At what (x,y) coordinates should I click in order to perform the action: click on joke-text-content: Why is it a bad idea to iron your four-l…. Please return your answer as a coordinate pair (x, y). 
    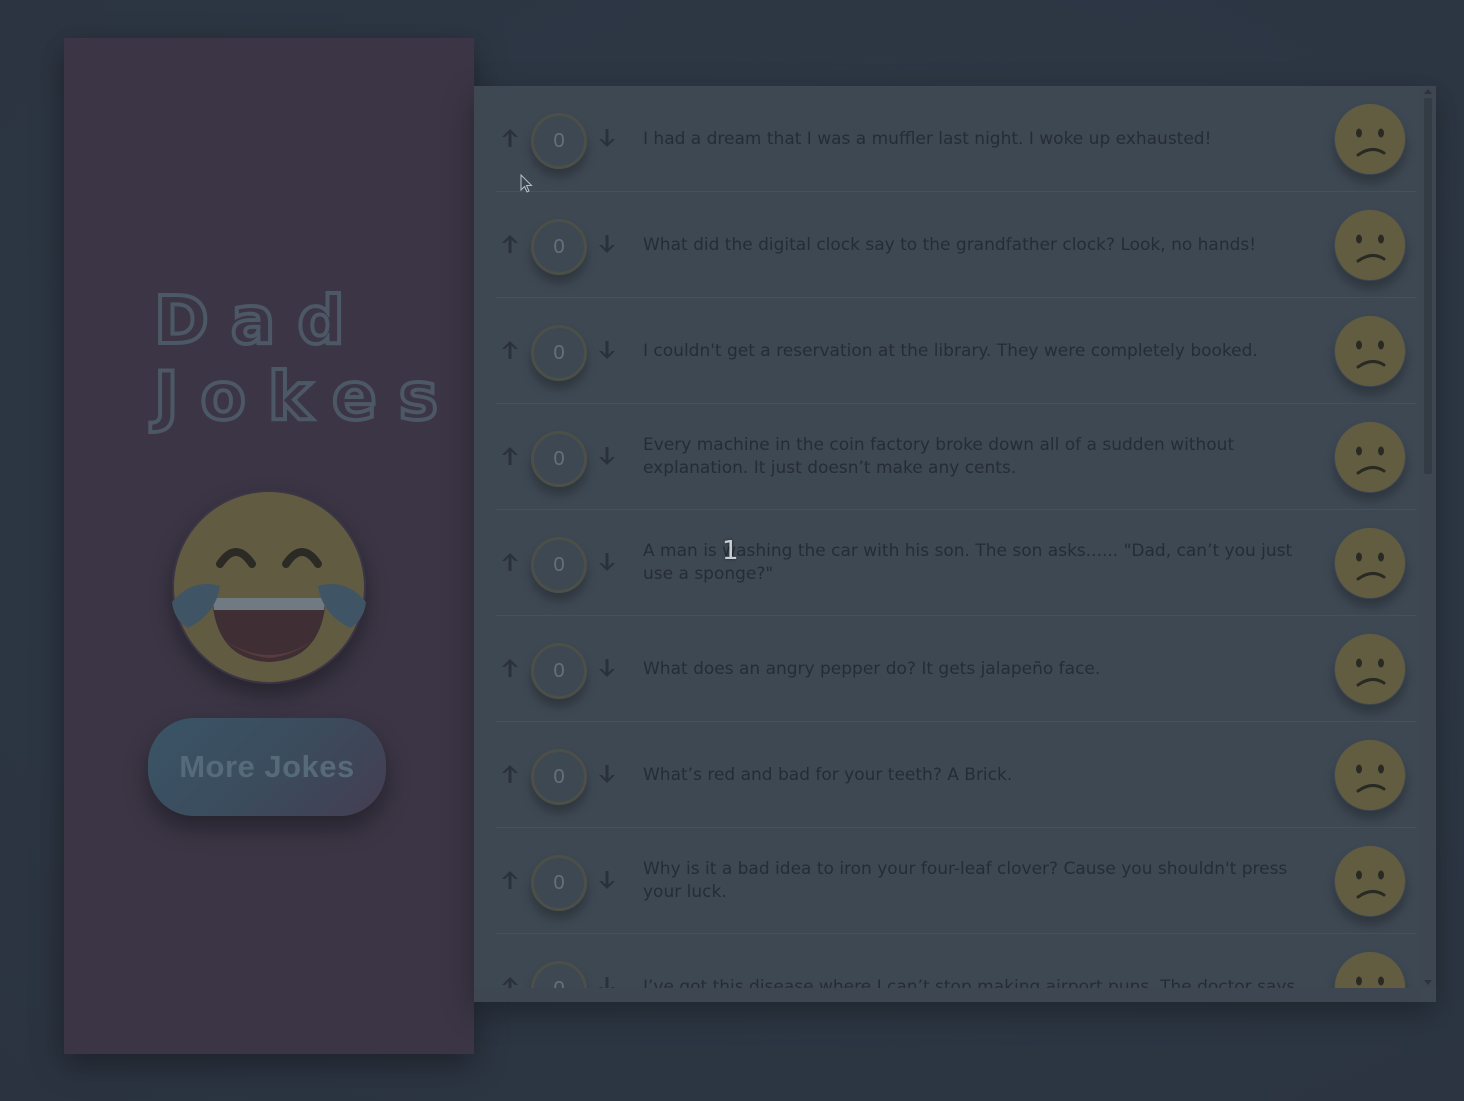
    Looking at the image, I should click on (965, 880).